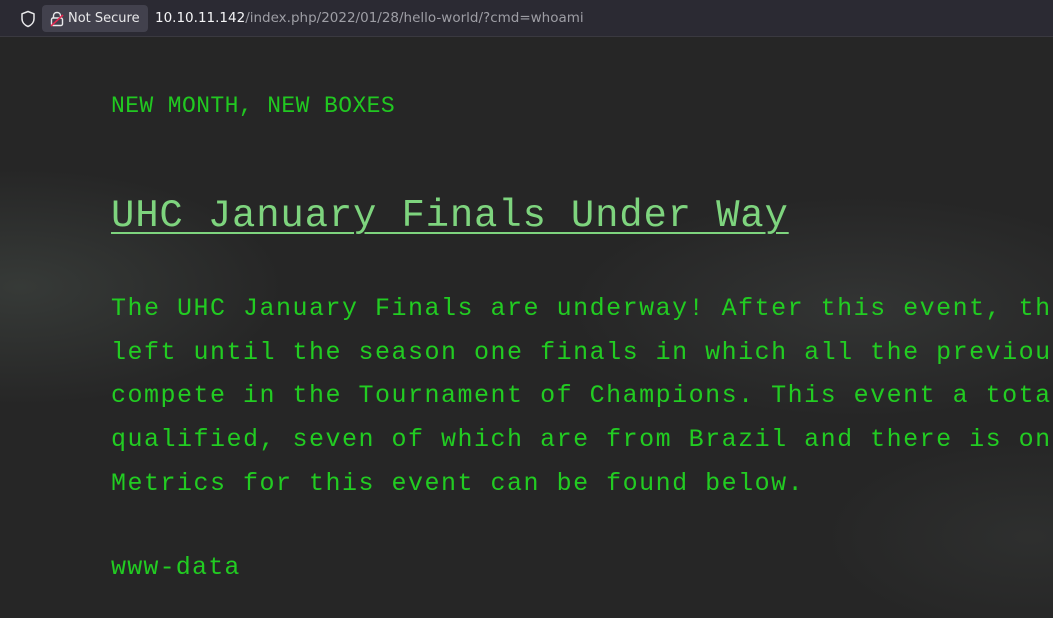 The width and height of the screenshot is (1053, 618). What do you see at coordinates (200, 18) in the screenshot?
I see `url-host: 10.10.11.142` at bounding box center [200, 18].